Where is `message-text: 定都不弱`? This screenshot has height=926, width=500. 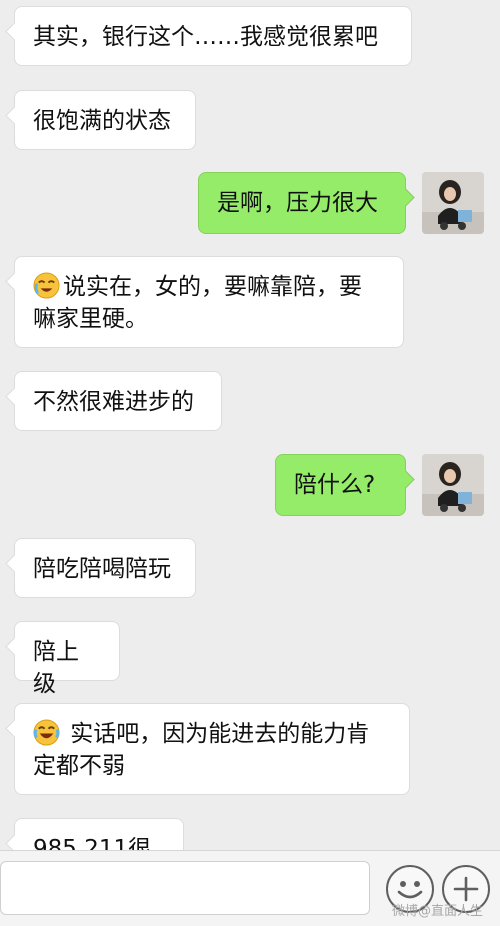
message-text: 定都不弱 is located at coordinates (79, 766).